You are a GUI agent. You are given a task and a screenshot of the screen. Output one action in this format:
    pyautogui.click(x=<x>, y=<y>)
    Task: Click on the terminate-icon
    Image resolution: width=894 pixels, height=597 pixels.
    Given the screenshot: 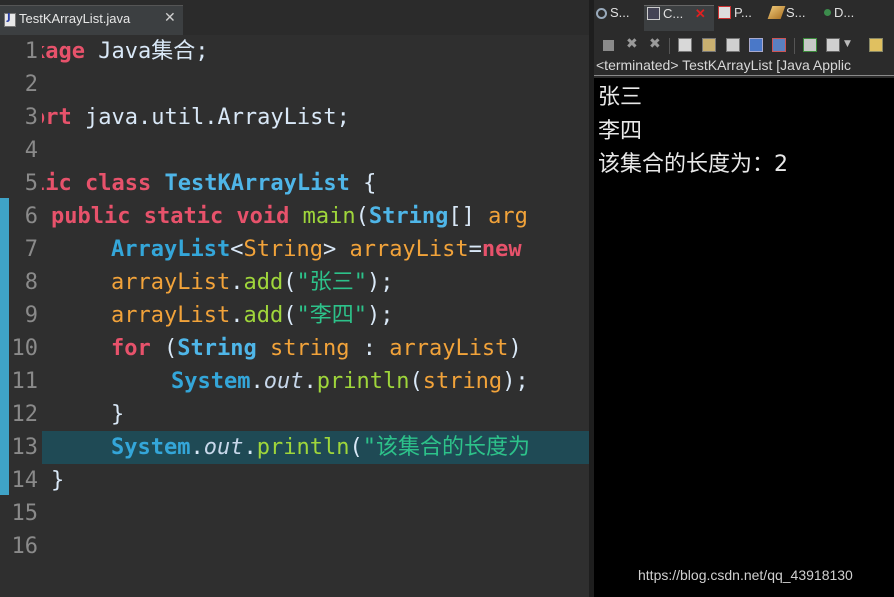 What is the action you would take?
    pyautogui.click(x=608, y=45)
    